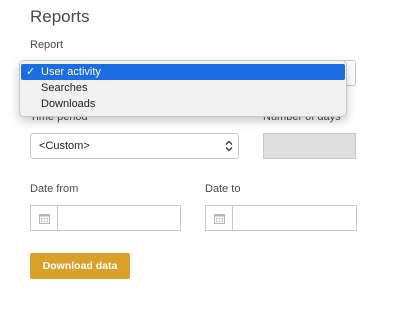 Image resolution: width=405 pixels, height=310 pixels. I want to click on time-period-value: <Custom>, so click(64, 146).